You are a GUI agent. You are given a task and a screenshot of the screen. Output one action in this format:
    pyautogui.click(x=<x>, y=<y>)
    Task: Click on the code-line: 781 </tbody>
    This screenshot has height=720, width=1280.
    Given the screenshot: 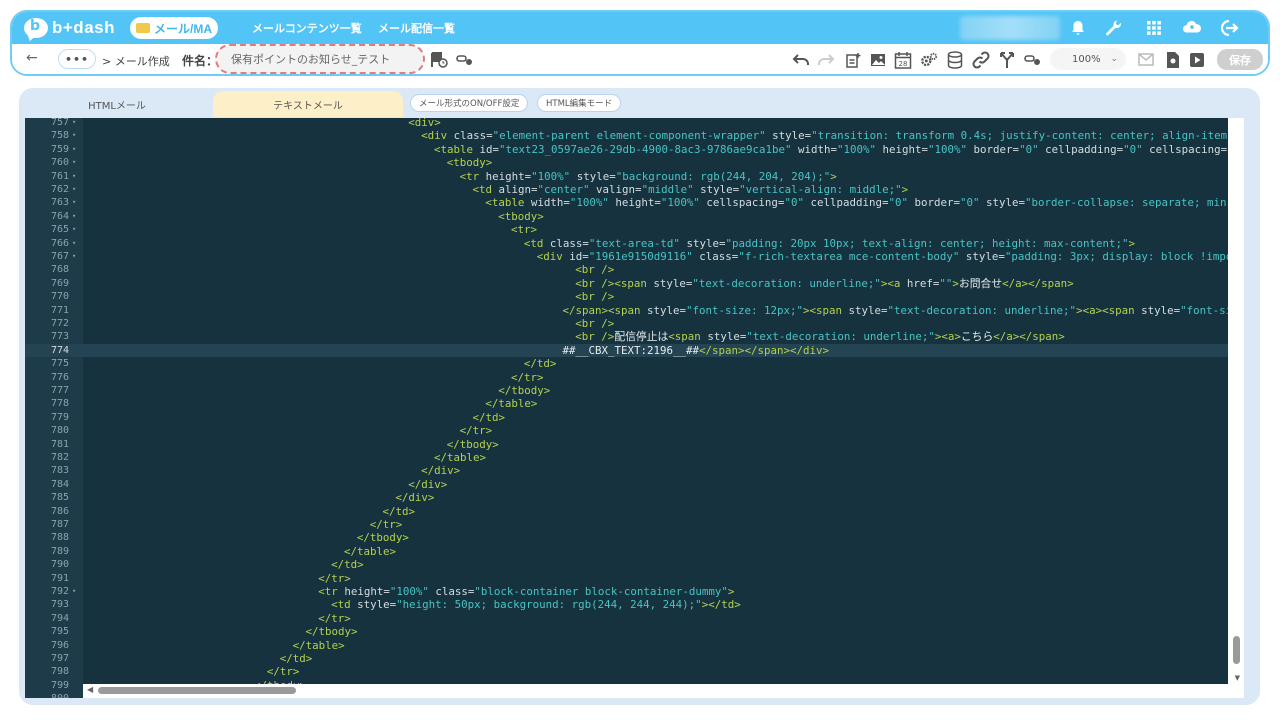 What is the action you would take?
    pyautogui.click(x=634, y=444)
    